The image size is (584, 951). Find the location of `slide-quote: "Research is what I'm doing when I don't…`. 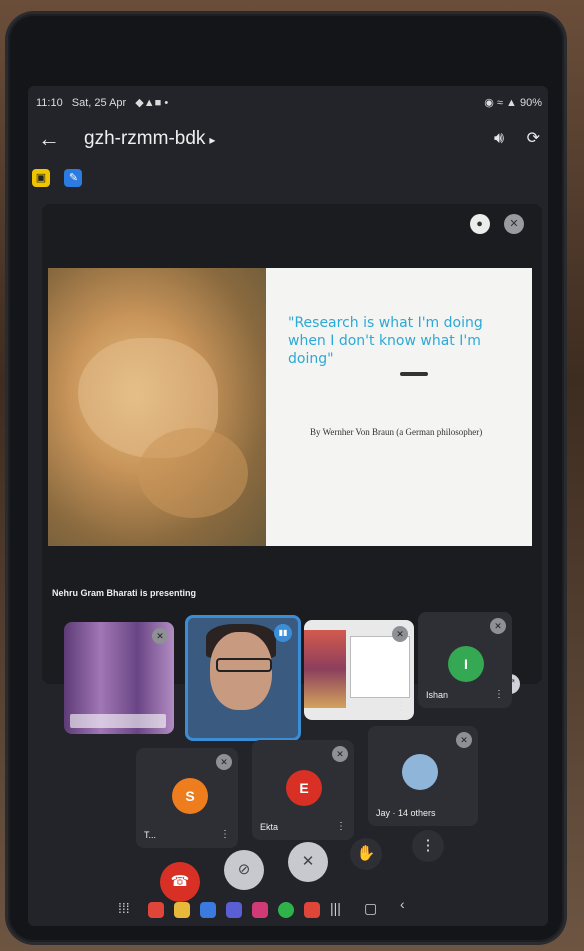

slide-quote: "Research is what I'm doing when I don't… is located at coordinates (385, 341).